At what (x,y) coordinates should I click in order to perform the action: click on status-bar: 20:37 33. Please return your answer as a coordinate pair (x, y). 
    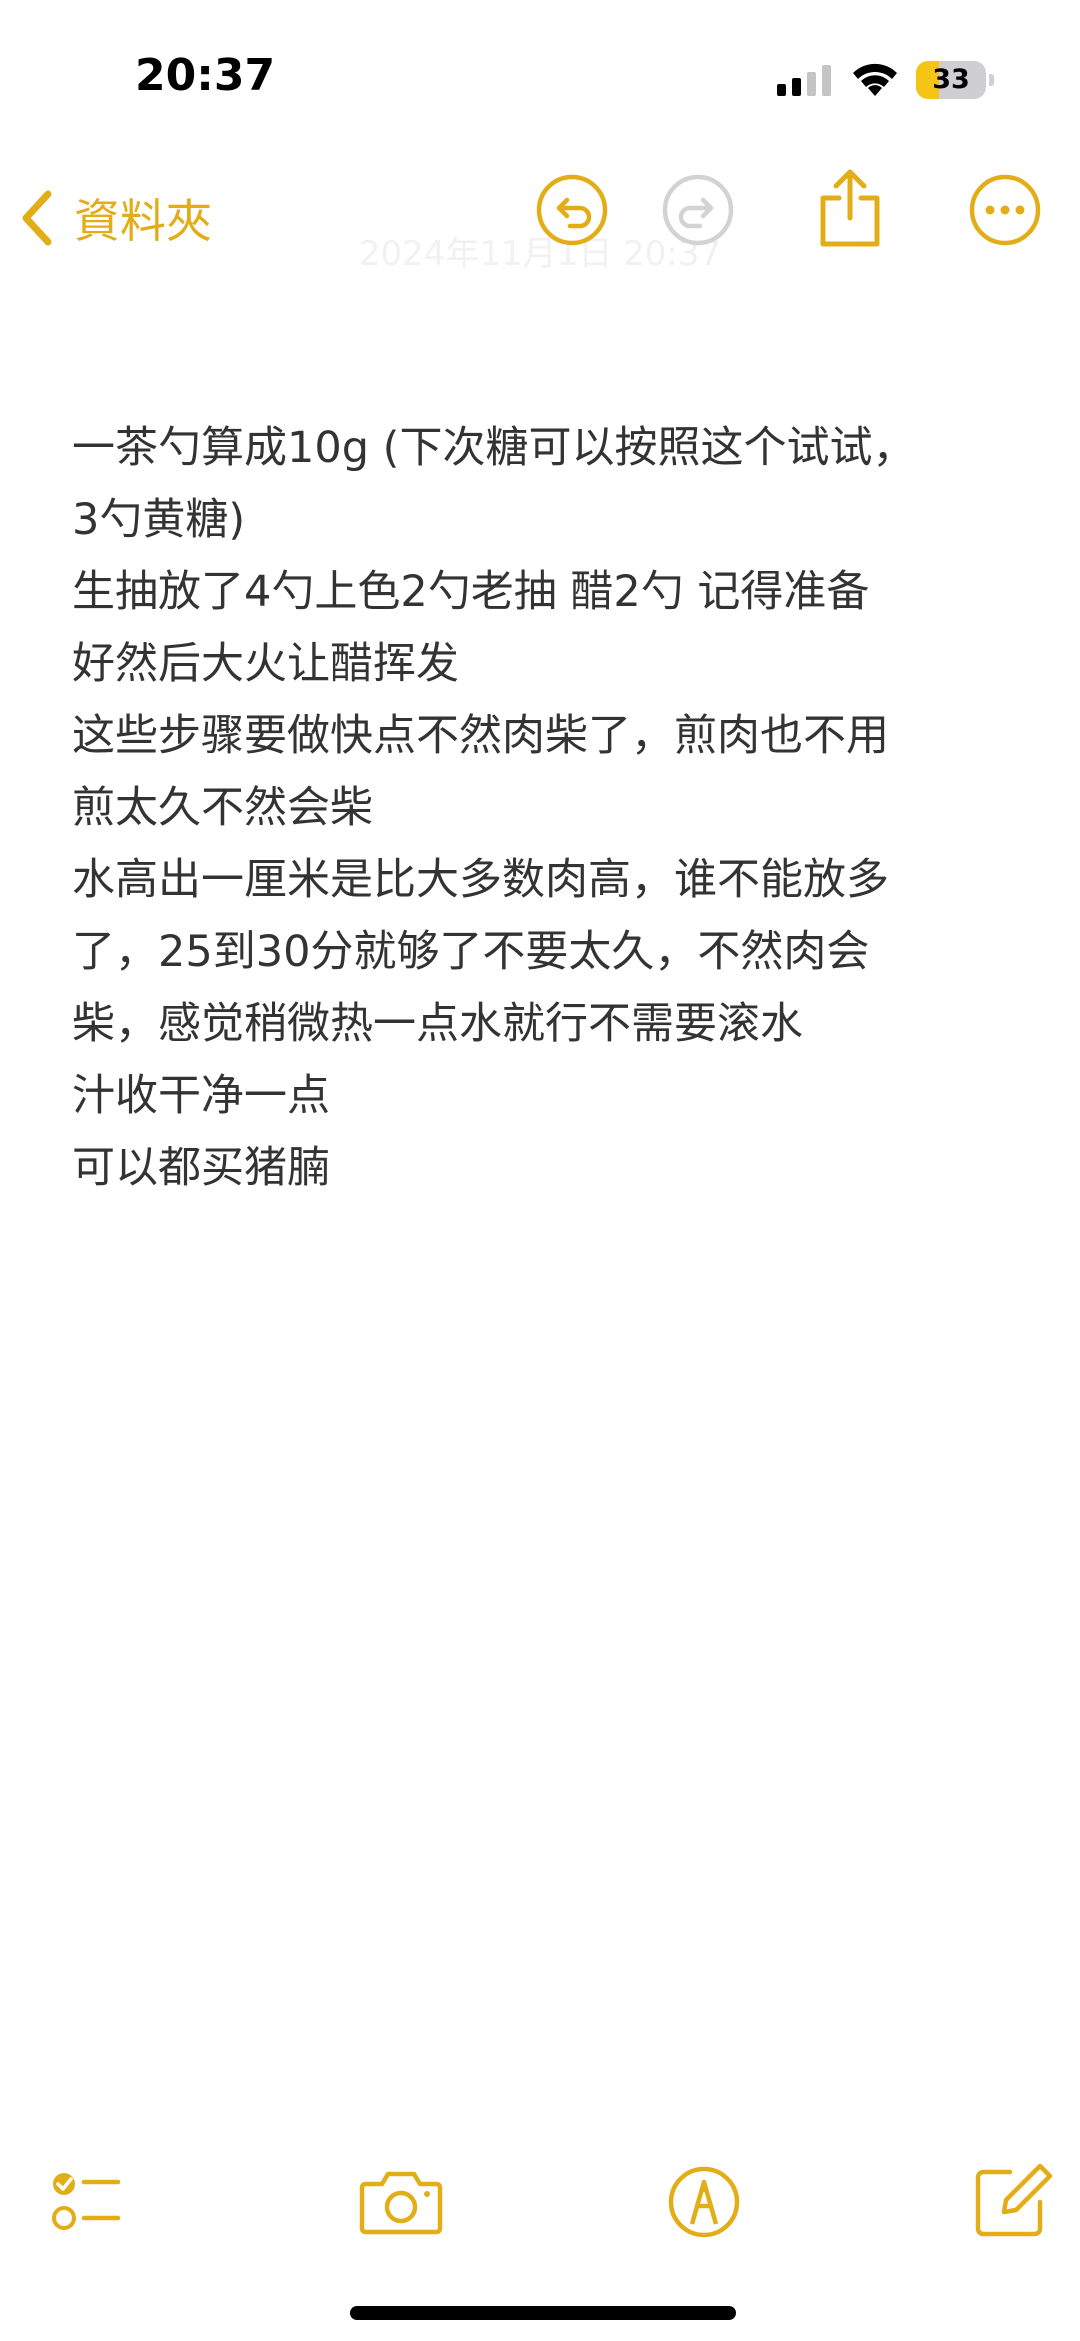
    Looking at the image, I should click on (540, 80).